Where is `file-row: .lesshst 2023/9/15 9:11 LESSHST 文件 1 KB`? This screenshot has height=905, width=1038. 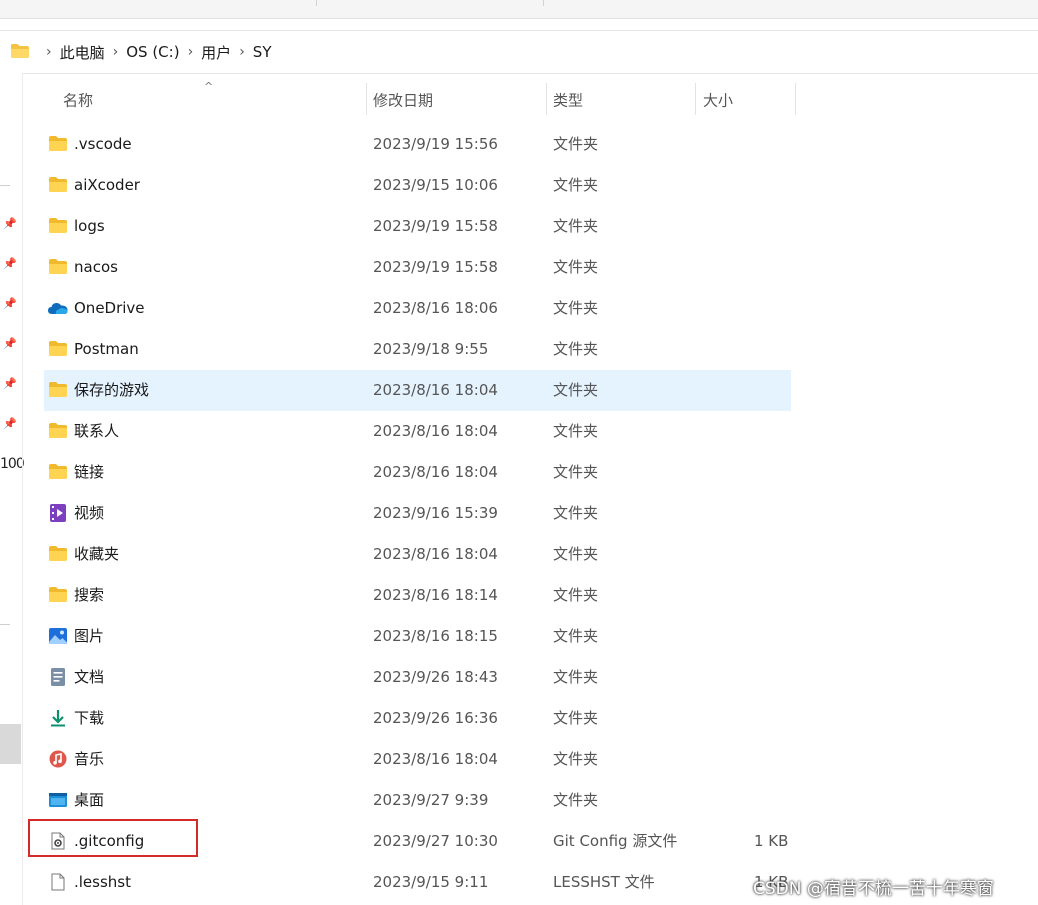 file-row: .lesshst 2023/9/15 9:11 LESSHST 文件 1 KB is located at coordinates (417, 882).